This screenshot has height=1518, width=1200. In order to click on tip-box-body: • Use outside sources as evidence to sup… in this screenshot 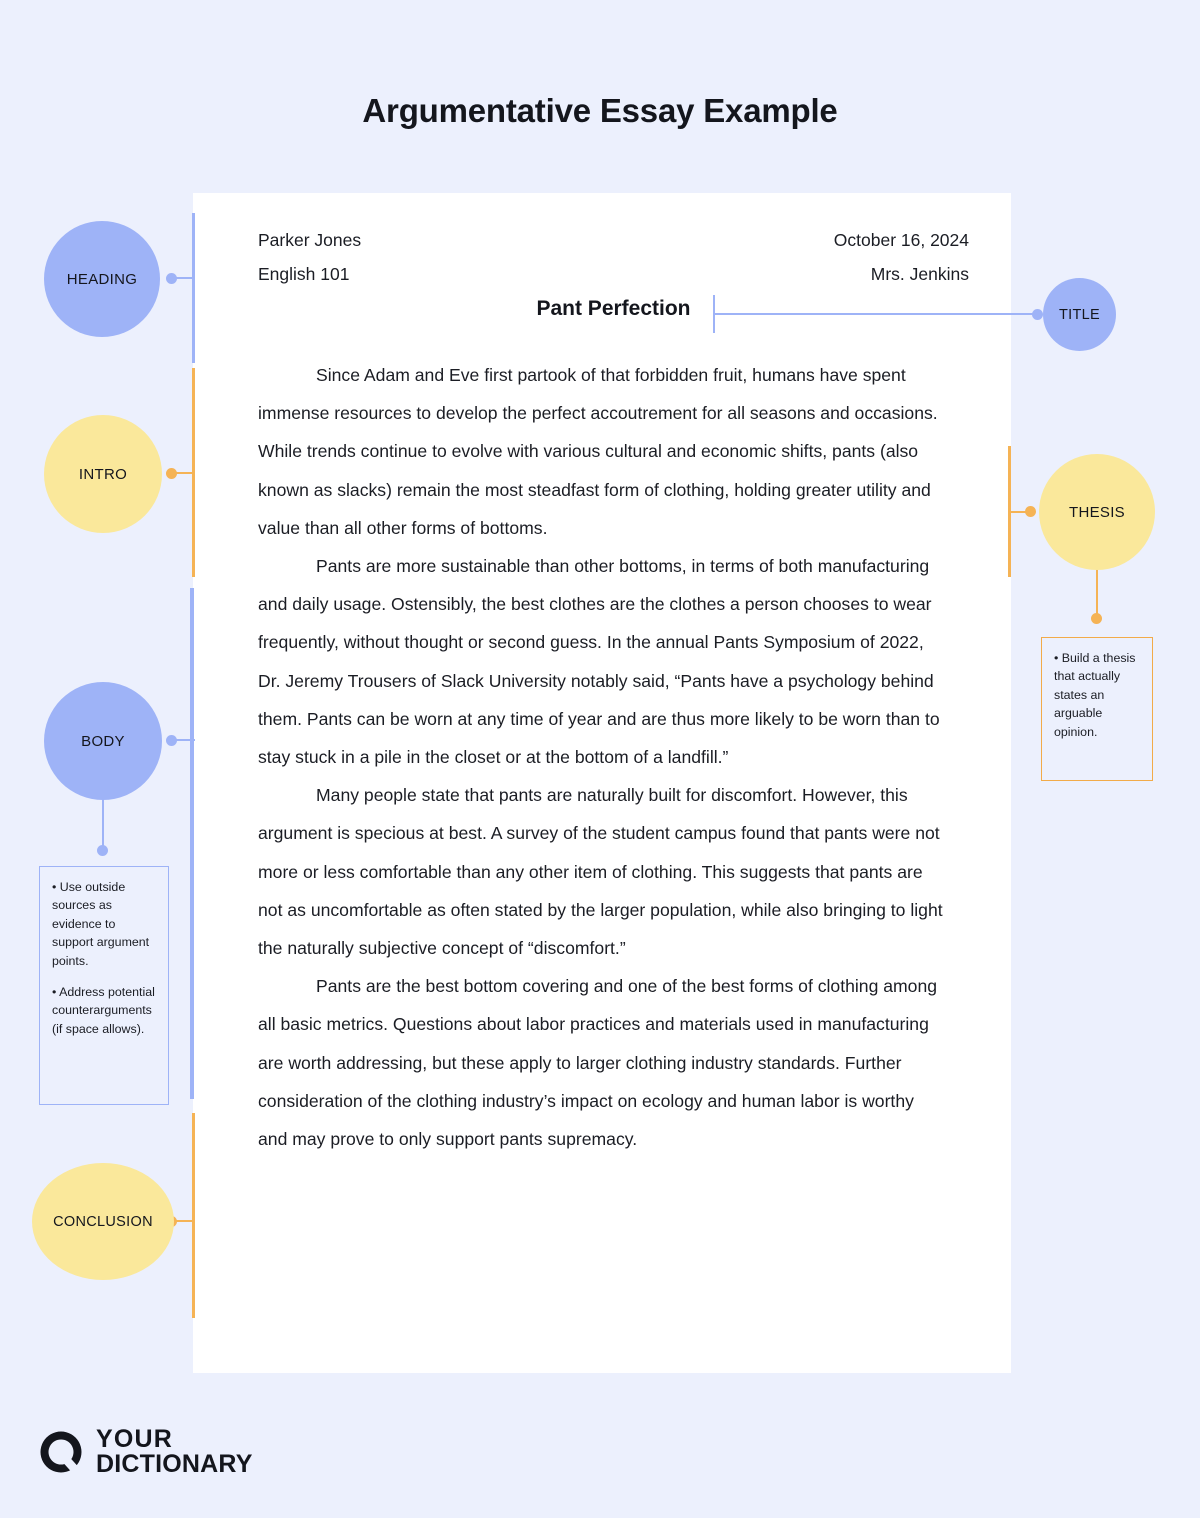, I will do `click(104, 985)`.